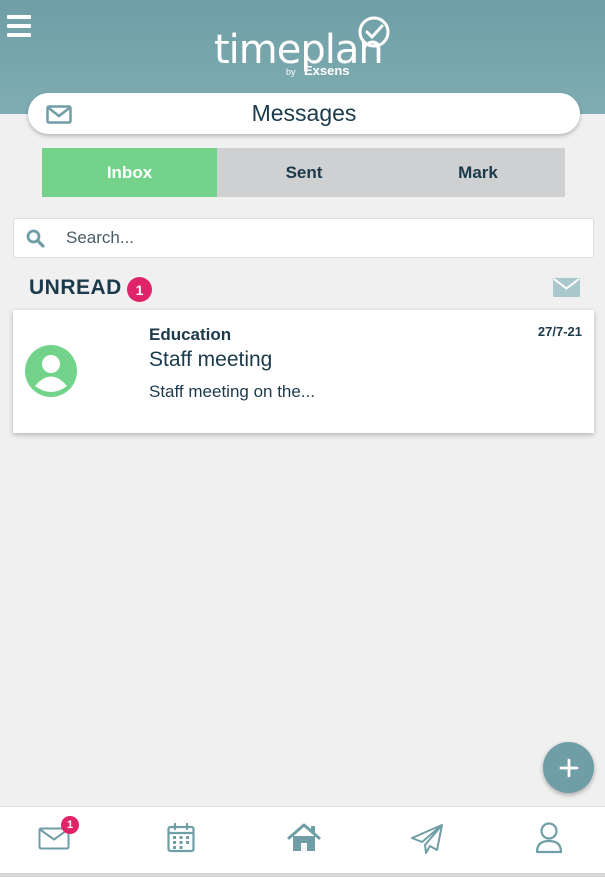 The width and height of the screenshot is (605, 877). Describe the element at coordinates (566, 287) in the screenshot. I see `envelope-icon` at that location.